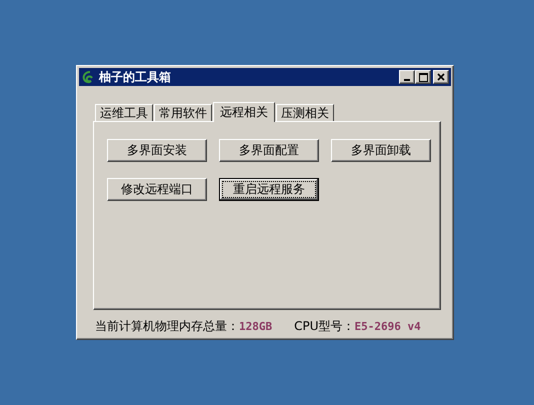 The image size is (534, 405). I want to click on action-button: 重启远程服务, so click(269, 189).